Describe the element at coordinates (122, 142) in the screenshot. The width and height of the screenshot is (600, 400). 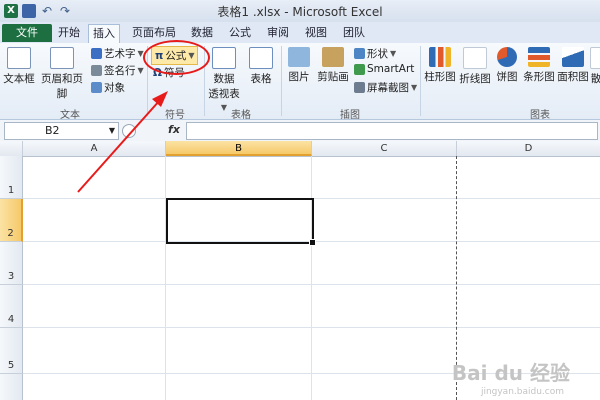
I see `annotation-arrow` at that location.